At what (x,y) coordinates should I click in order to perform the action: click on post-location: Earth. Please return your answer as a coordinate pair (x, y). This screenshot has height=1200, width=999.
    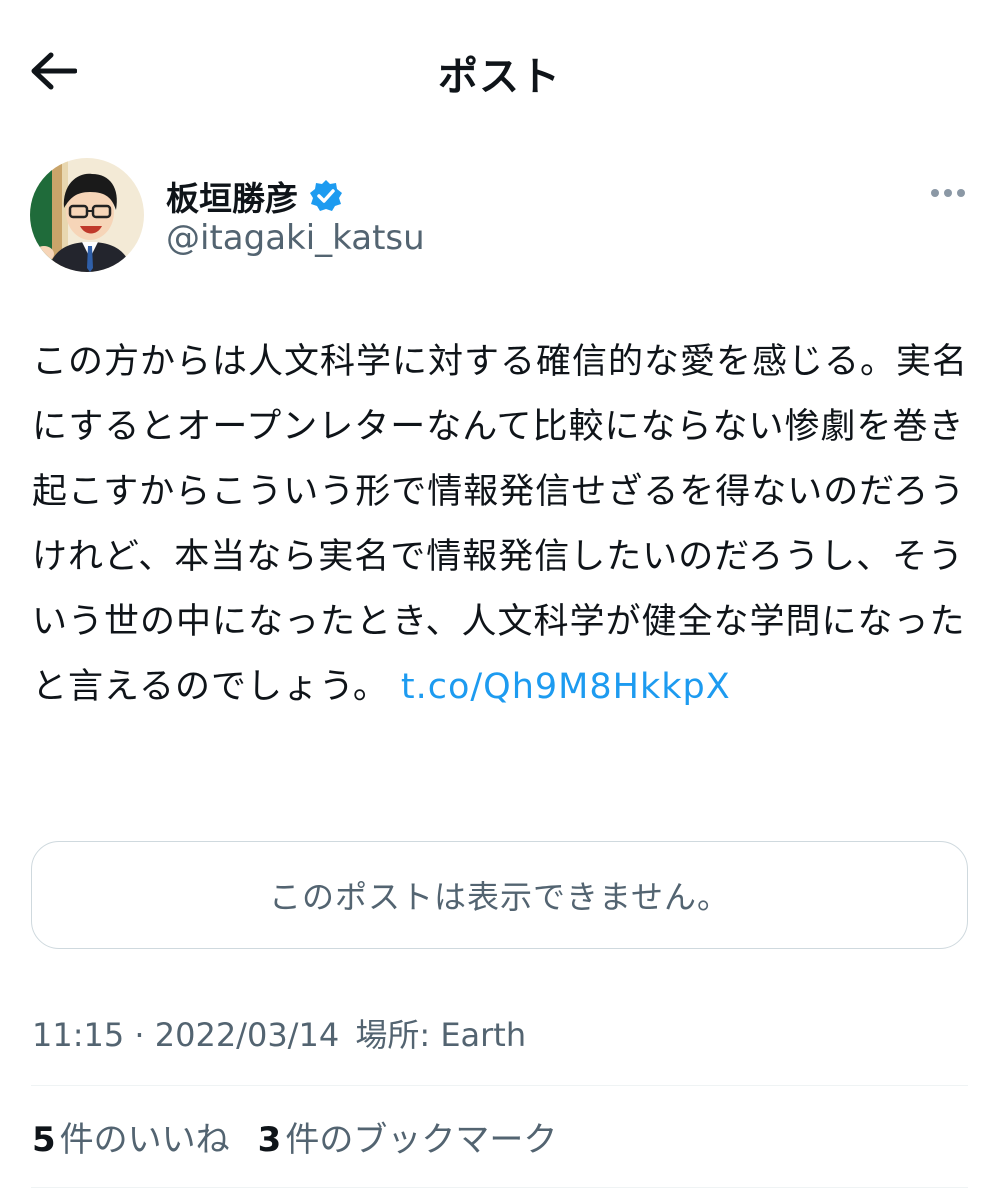
    Looking at the image, I should click on (483, 1035).